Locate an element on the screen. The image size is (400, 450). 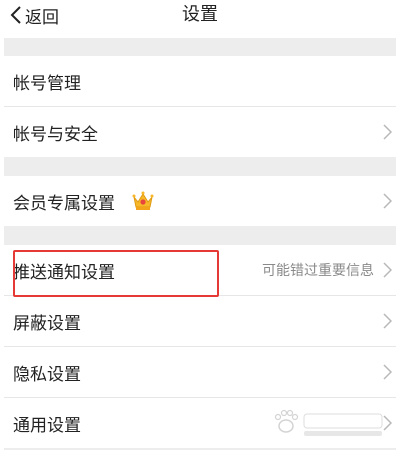
row-label: 会员专属设置 is located at coordinates (64, 203).